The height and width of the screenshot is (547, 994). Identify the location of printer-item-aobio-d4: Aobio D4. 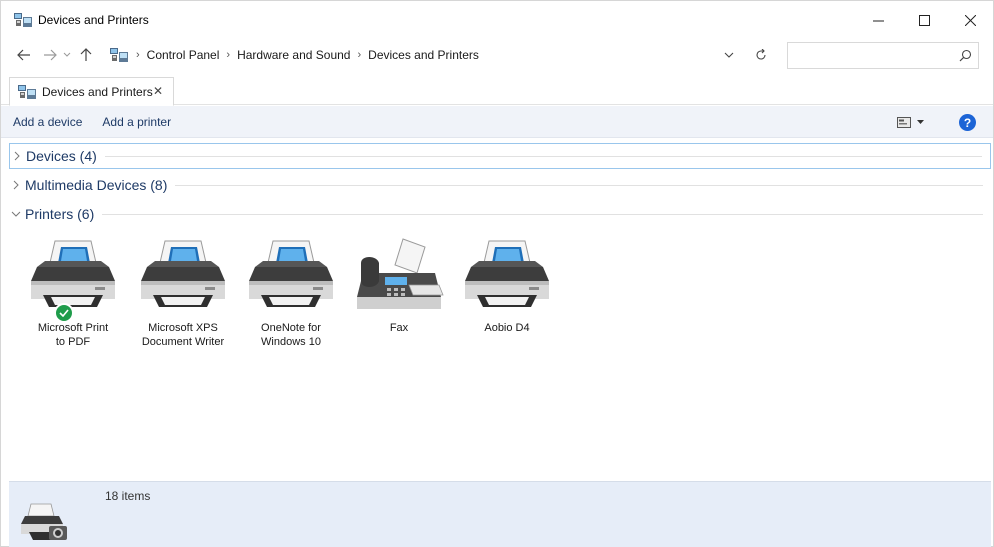
(507, 286).